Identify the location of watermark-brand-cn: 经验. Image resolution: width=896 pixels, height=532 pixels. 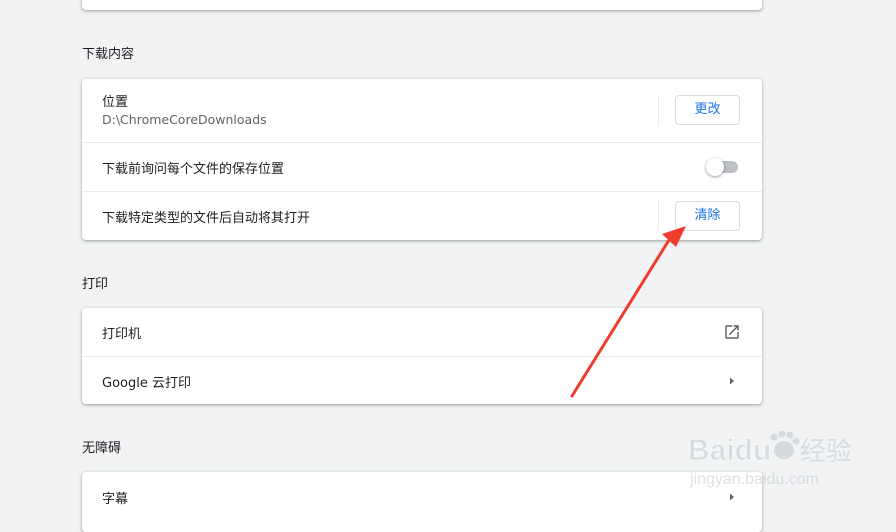
(826, 452).